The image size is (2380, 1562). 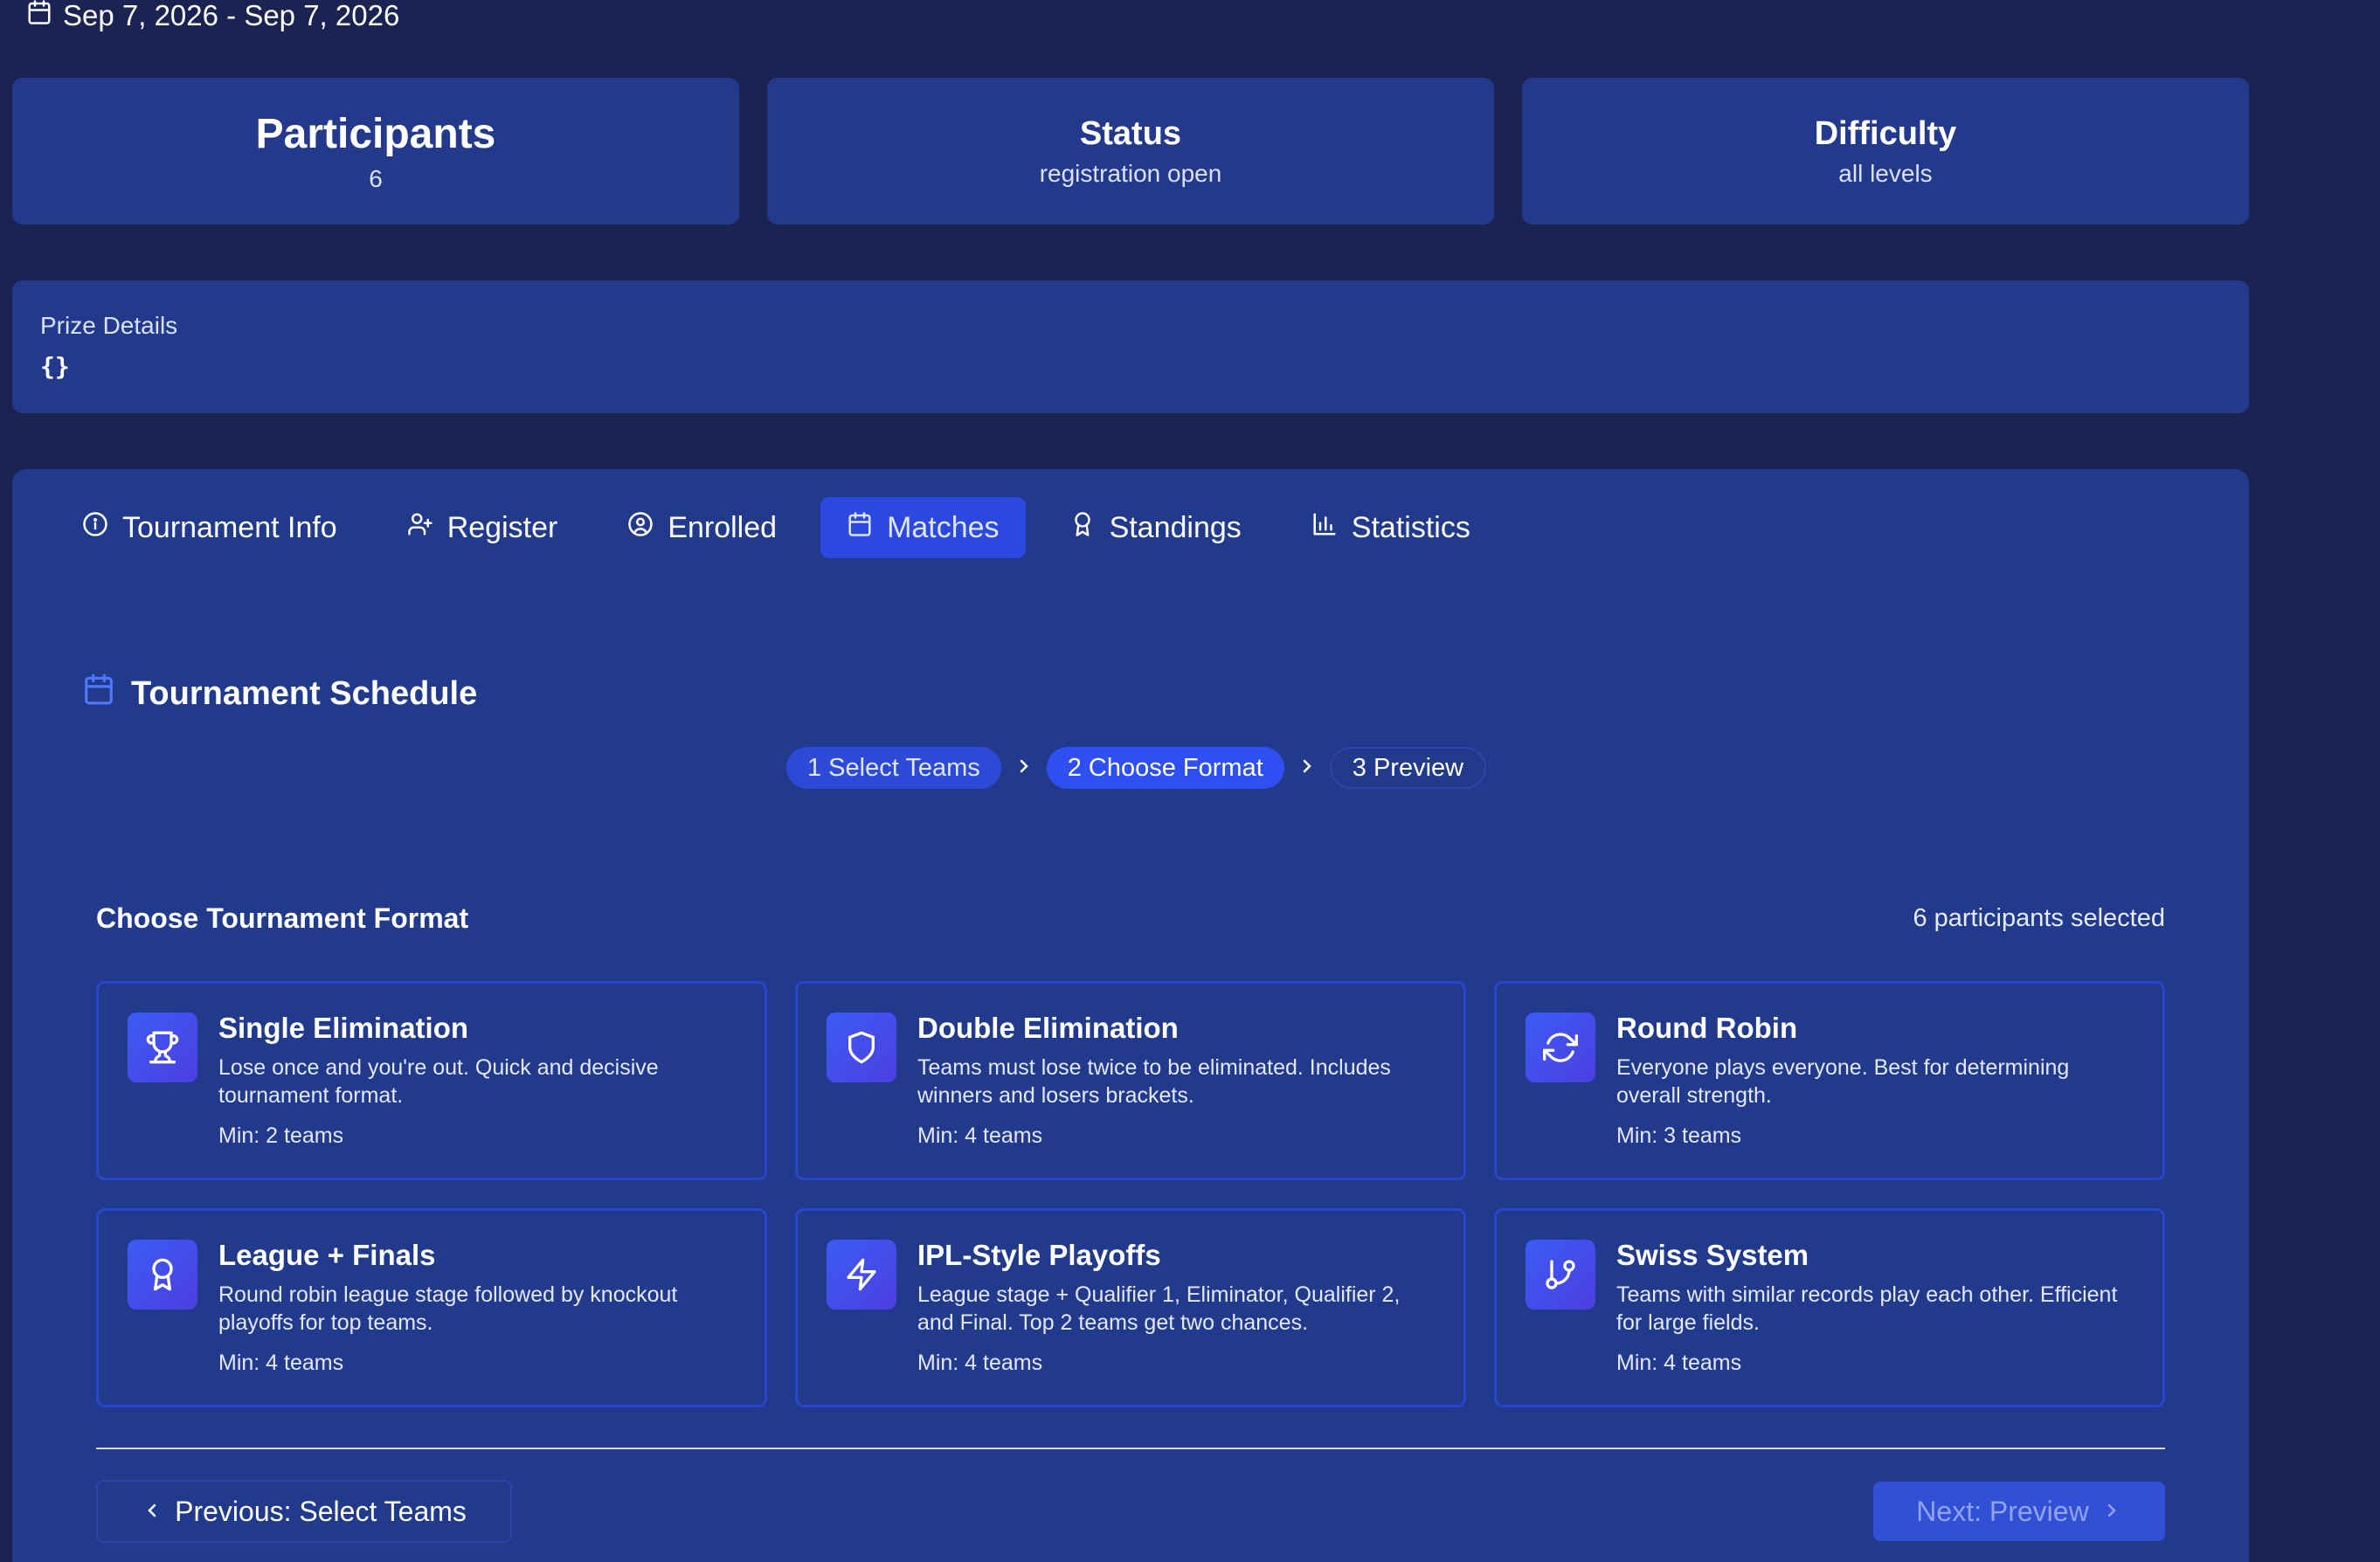 What do you see at coordinates (1175, 527) in the screenshot?
I see `tab-label: Standings` at bounding box center [1175, 527].